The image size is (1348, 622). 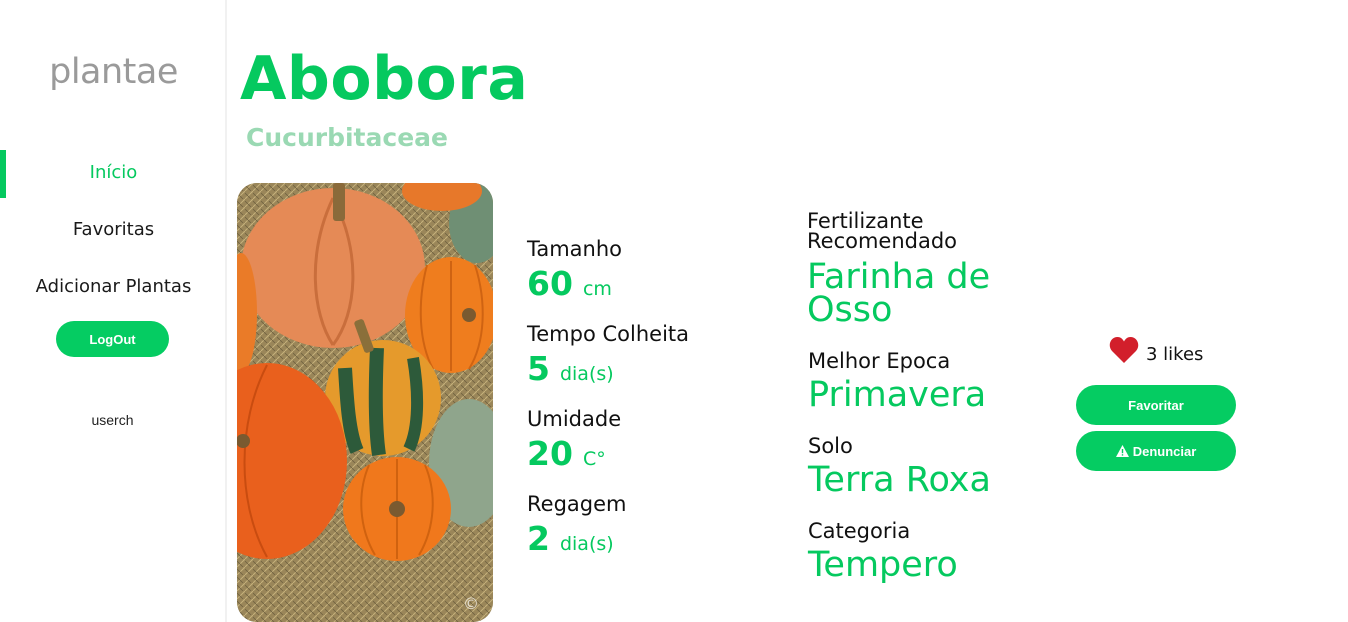 What do you see at coordinates (112, 339) in the screenshot?
I see `logout-button: LogOut` at bounding box center [112, 339].